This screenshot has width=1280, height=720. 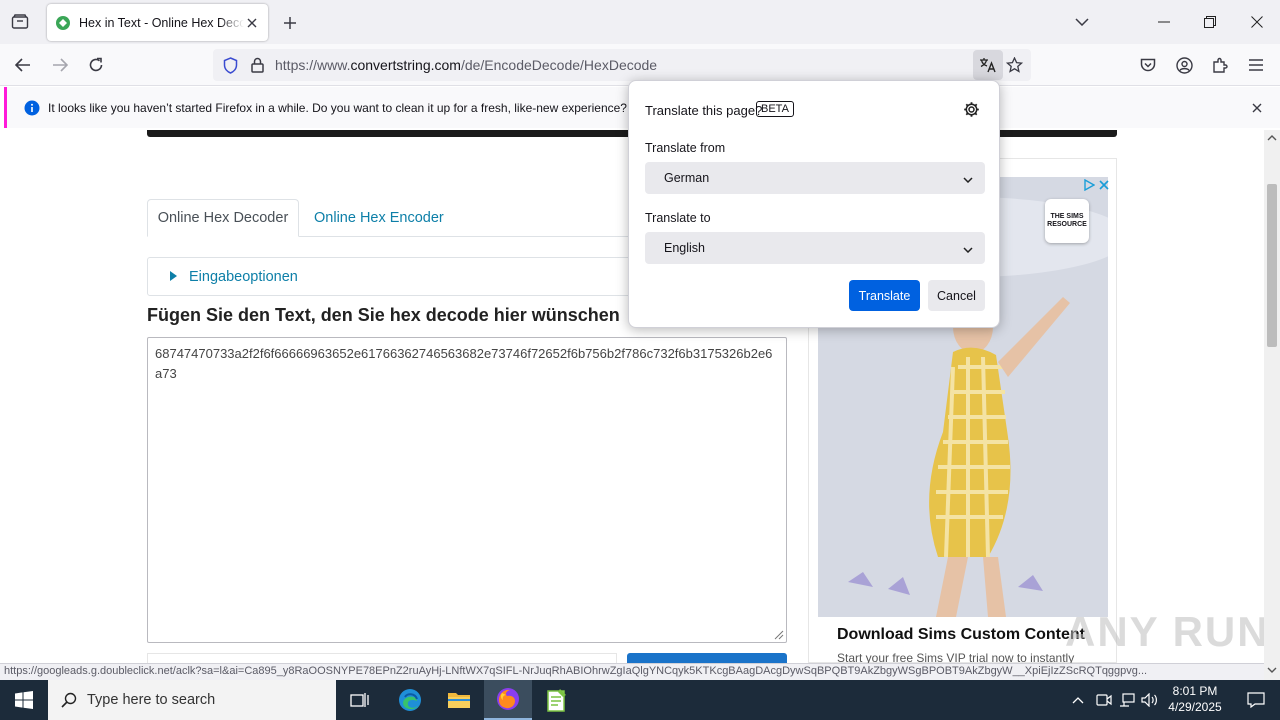 What do you see at coordinates (1127, 700) in the screenshot?
I see `network-icon` at bounding box center [1127, 700].